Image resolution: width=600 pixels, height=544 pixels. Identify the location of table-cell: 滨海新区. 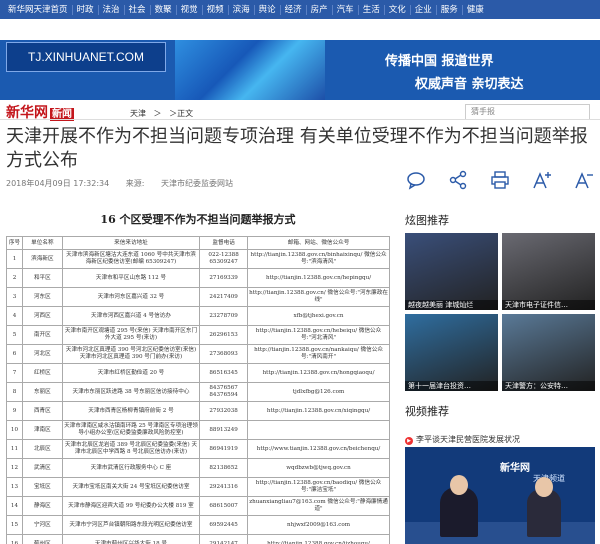
(42, 259).